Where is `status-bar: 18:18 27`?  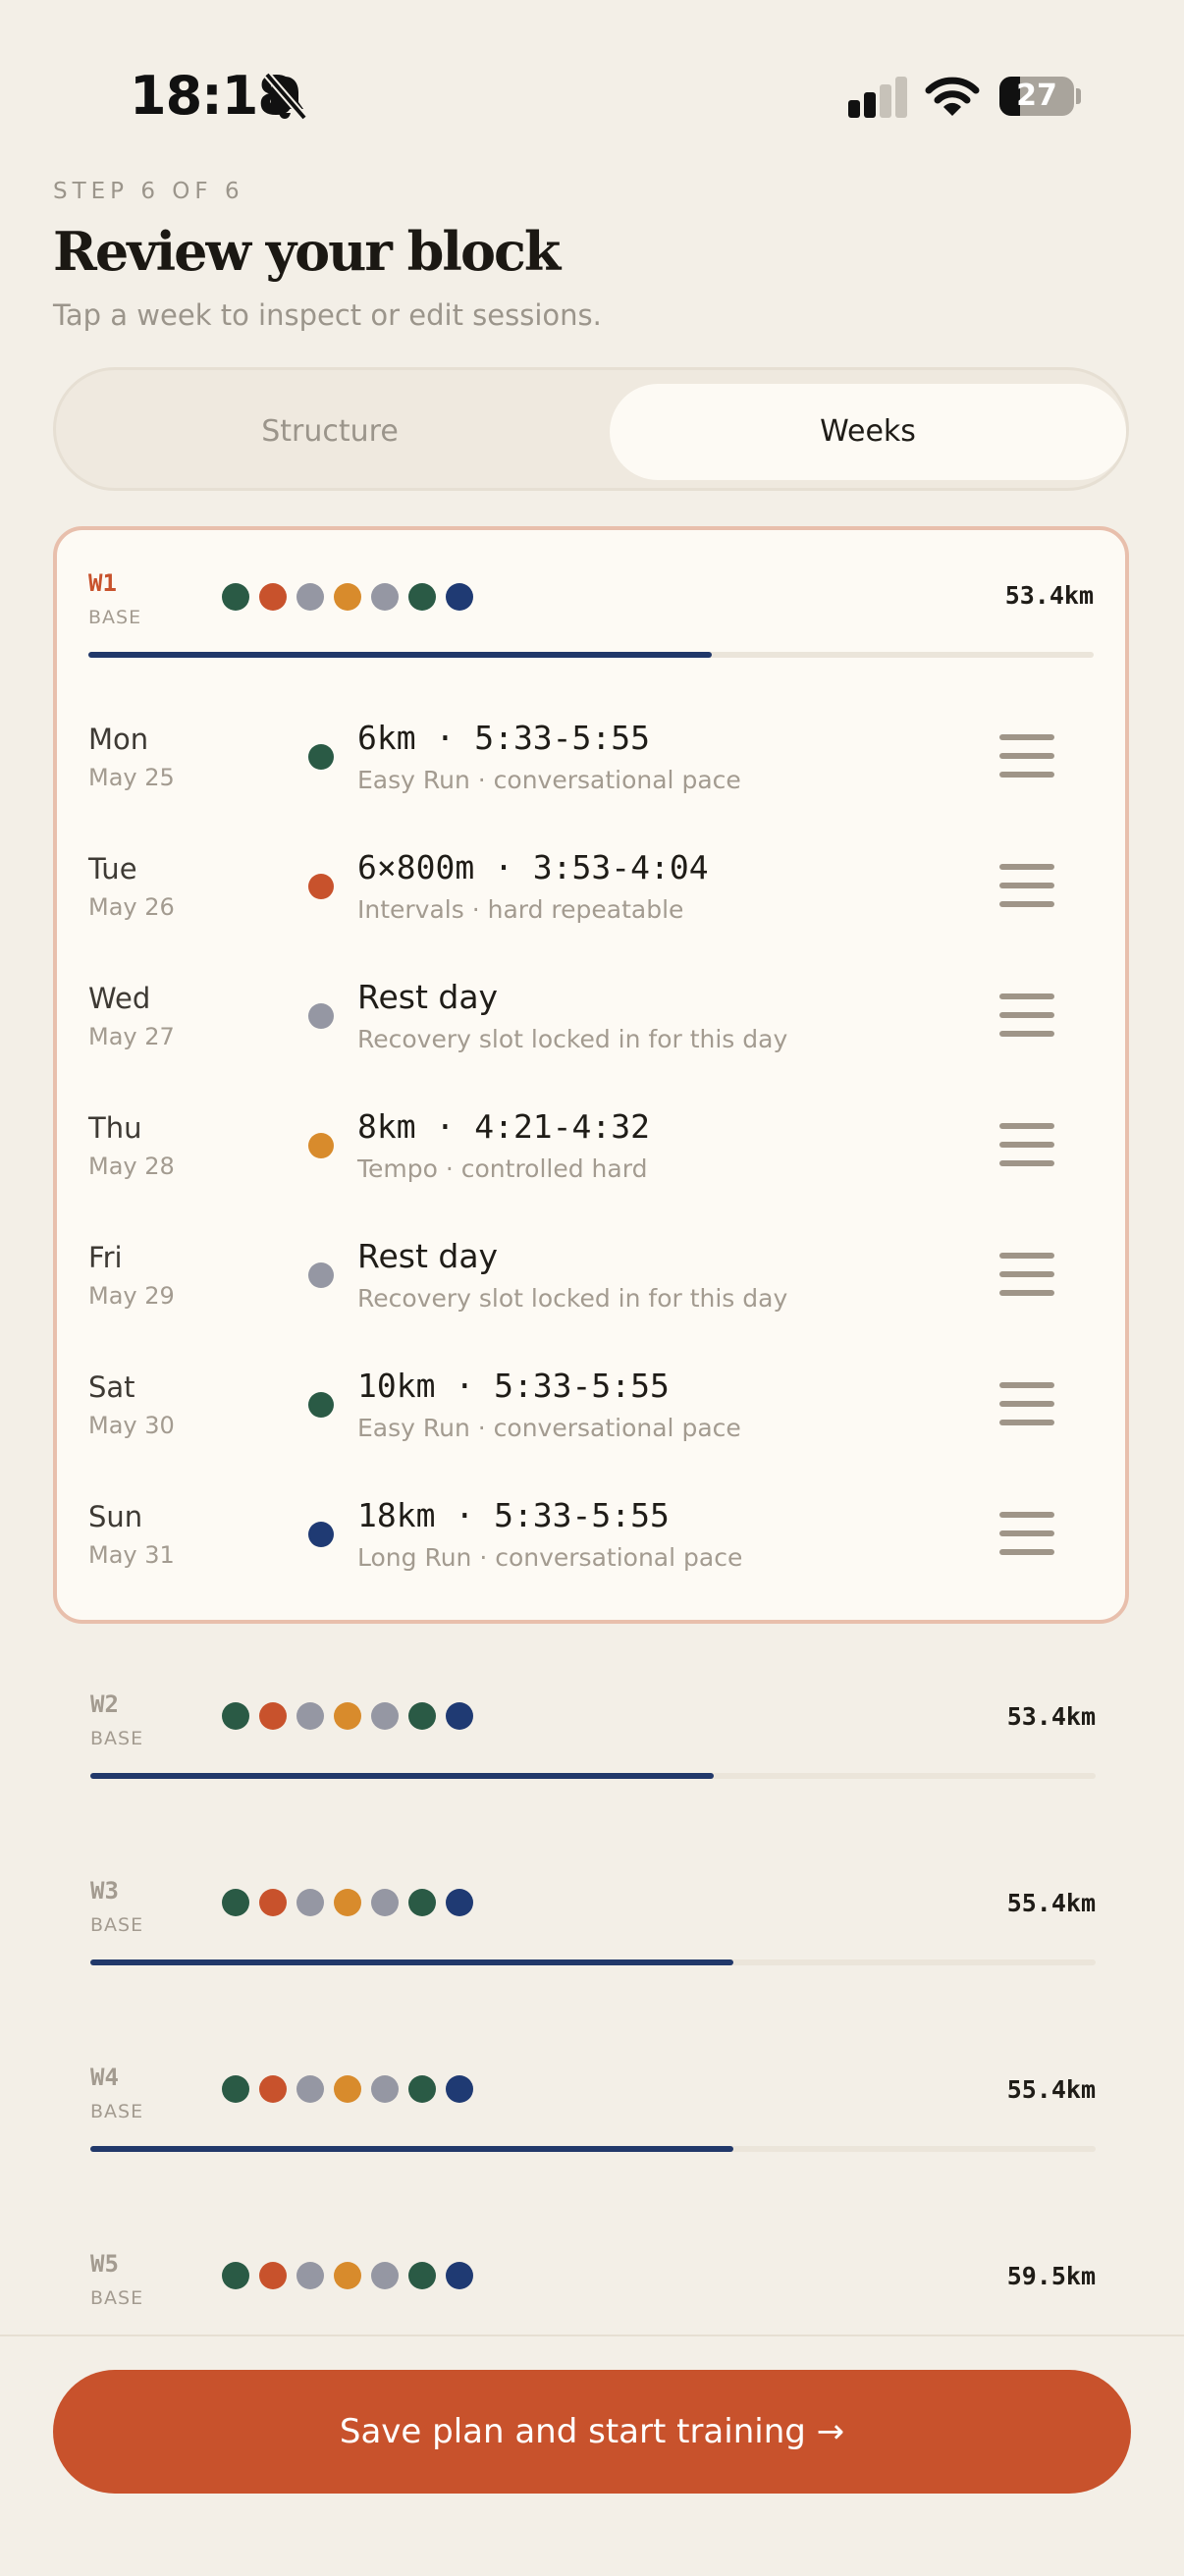
status-bar: 18:18 27 is located at coordinates (592, 93).